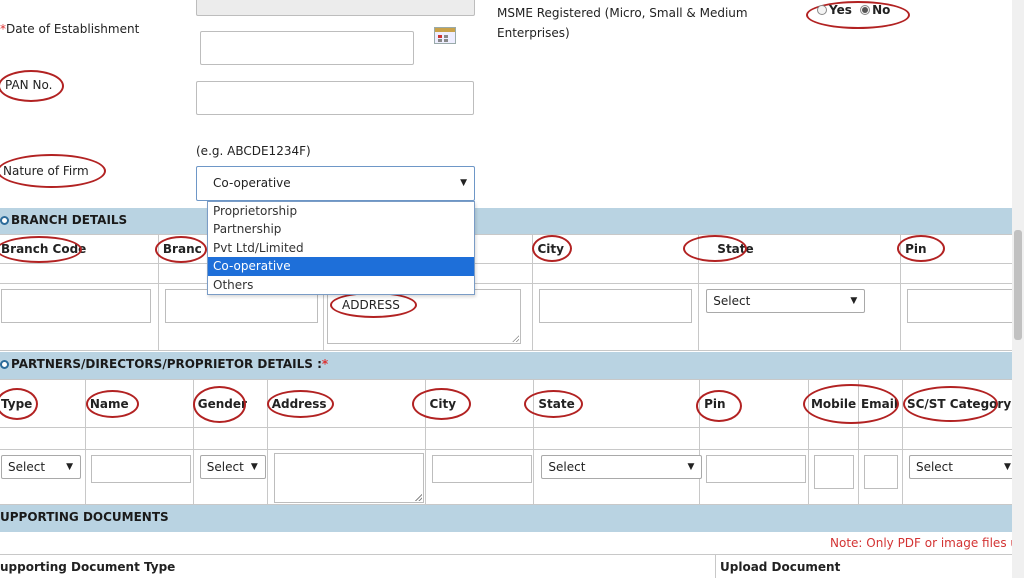 This screenshot has width=1024, height=578. Describe the element at coordinates (756, 469) in the screenshot. I see `partner-pin-input` at that location.